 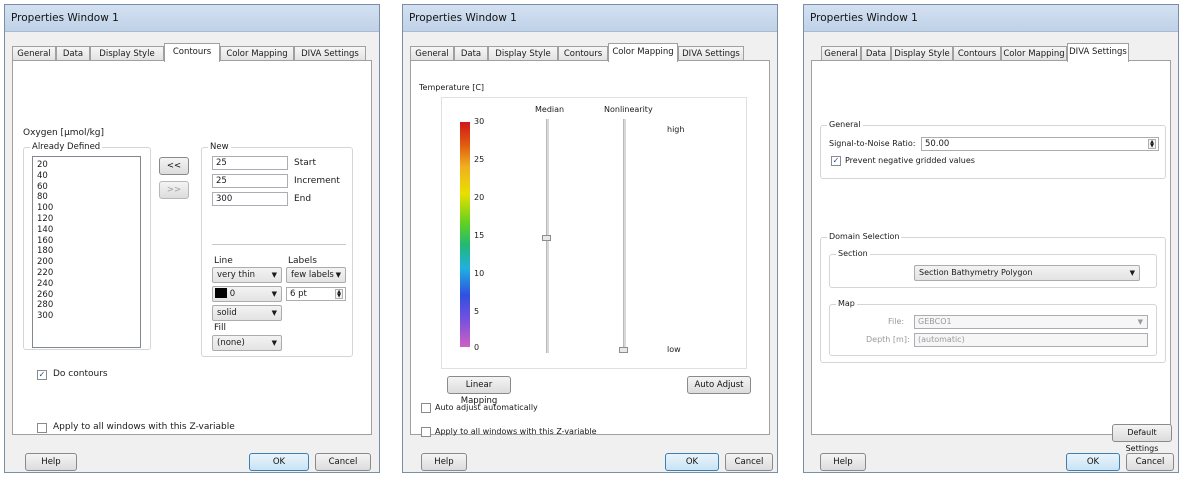 What do you see at coordinates (88, 316) in the screenshot?
I see `list-item: 300` at bounding box center [88, 316].